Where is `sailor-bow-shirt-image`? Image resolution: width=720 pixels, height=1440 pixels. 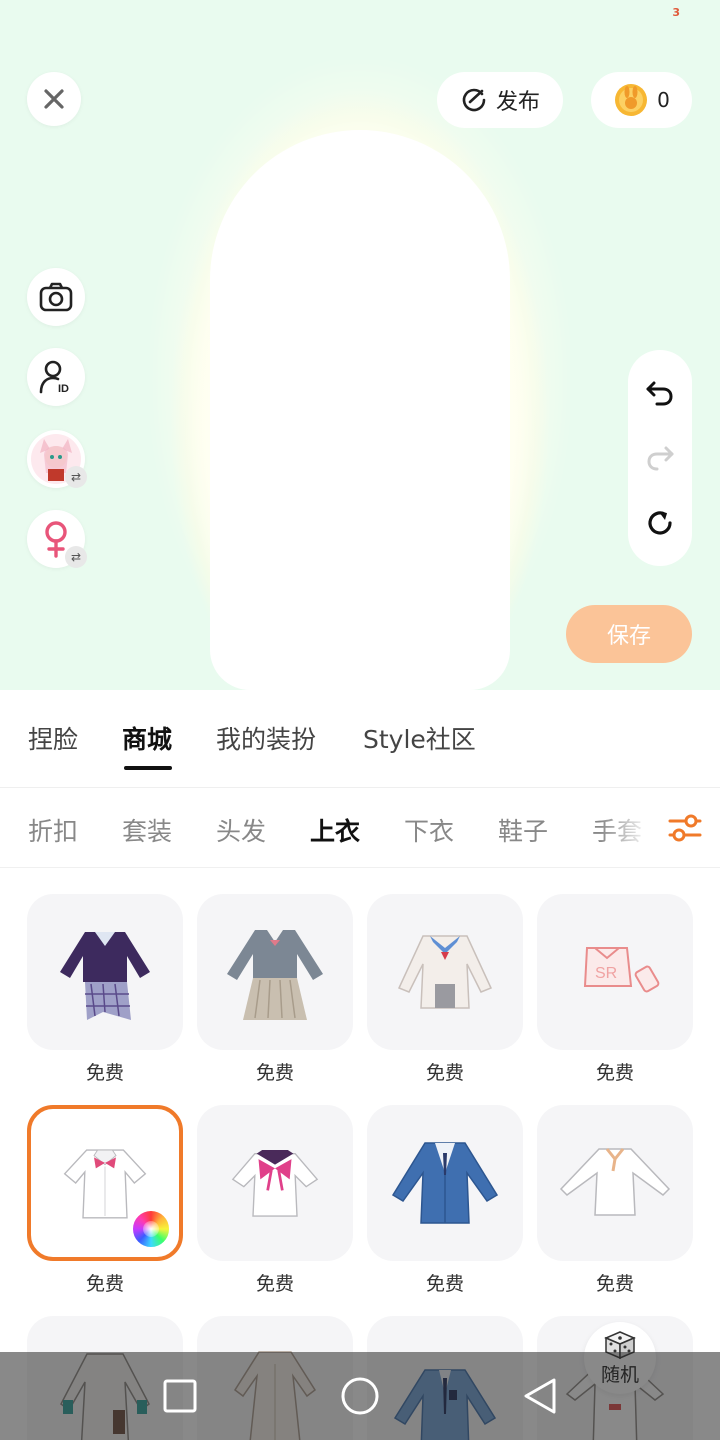
sailor-bow-shirt-image is located at coordinates (275, 1183).